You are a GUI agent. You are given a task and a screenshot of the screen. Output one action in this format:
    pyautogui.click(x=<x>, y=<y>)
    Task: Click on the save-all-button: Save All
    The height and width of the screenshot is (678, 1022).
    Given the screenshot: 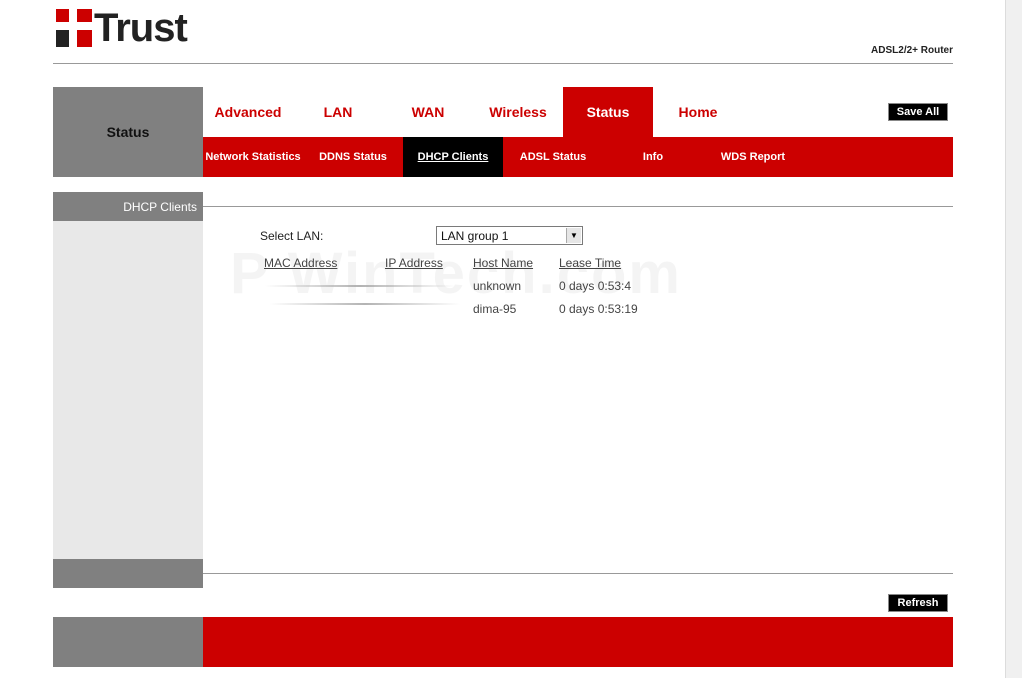 What is the action you would take?
    pyautogui.click(x=918, y=112)
    